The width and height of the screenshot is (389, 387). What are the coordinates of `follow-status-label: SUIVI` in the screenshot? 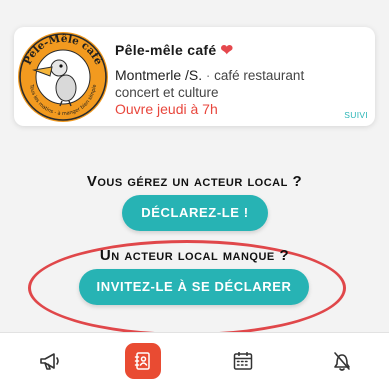 It's located at (356, 115).